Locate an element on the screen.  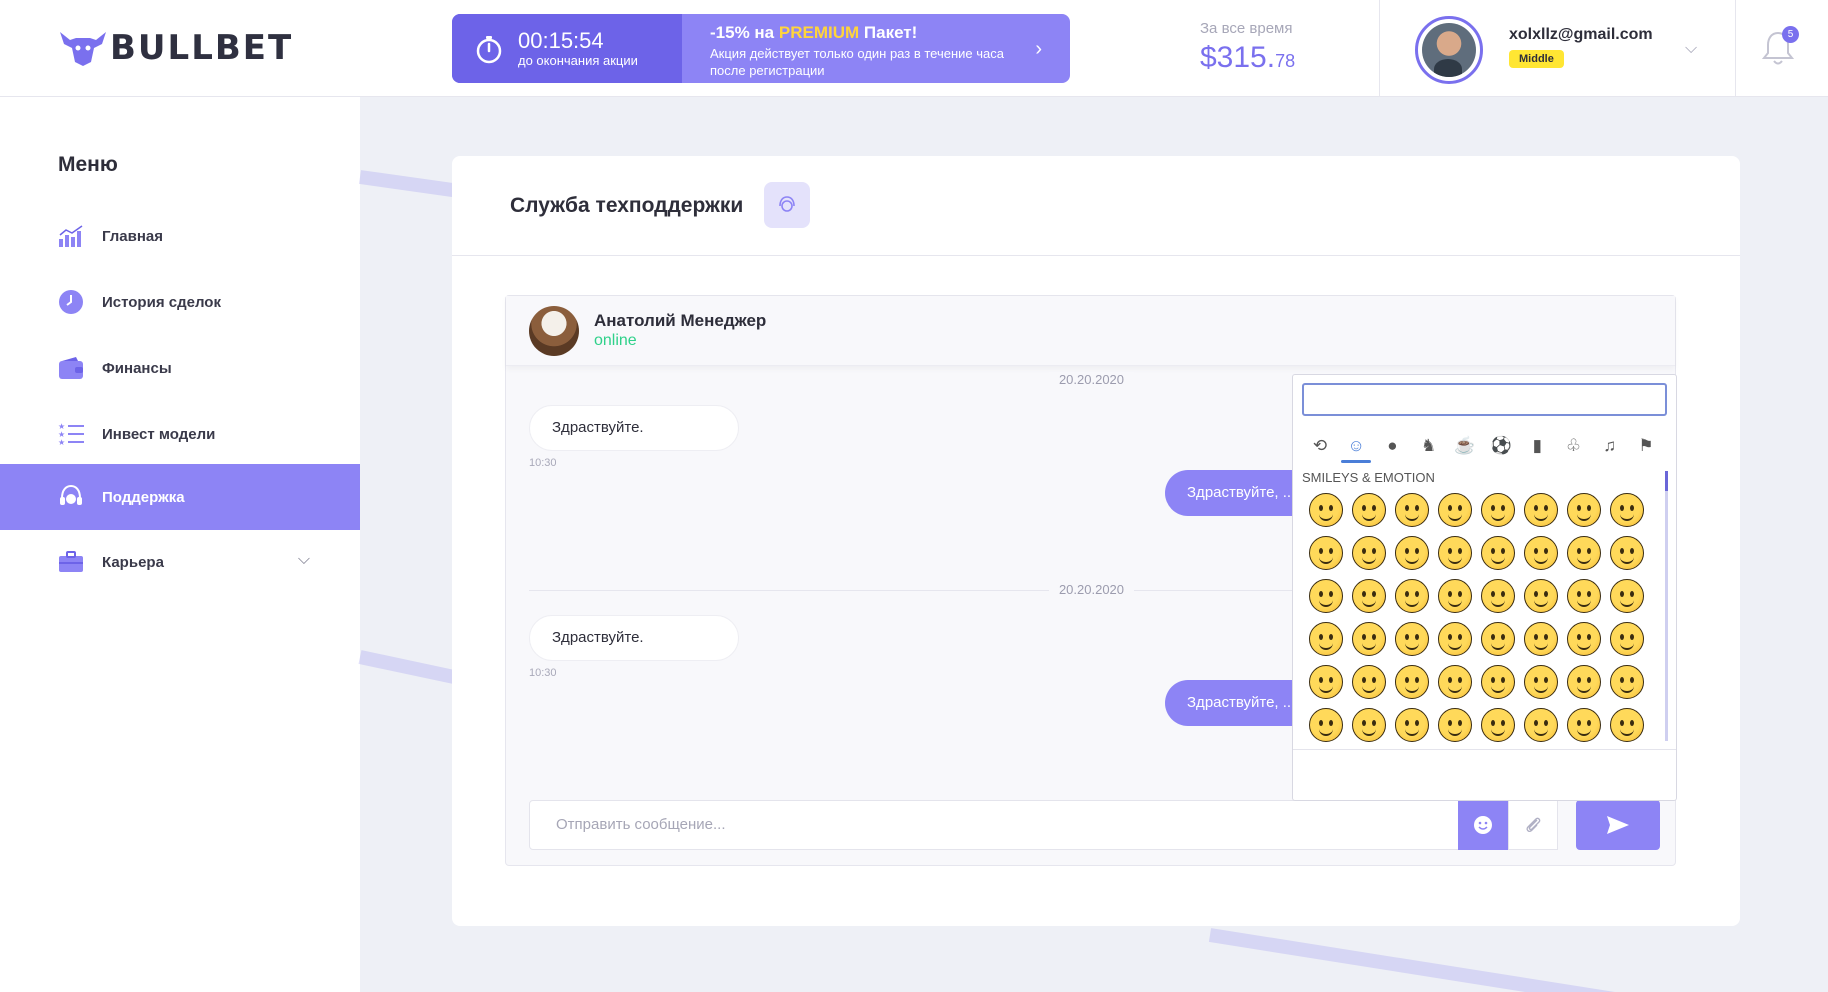
chevron-right-icon: › is located at coordinates (1038, 49).